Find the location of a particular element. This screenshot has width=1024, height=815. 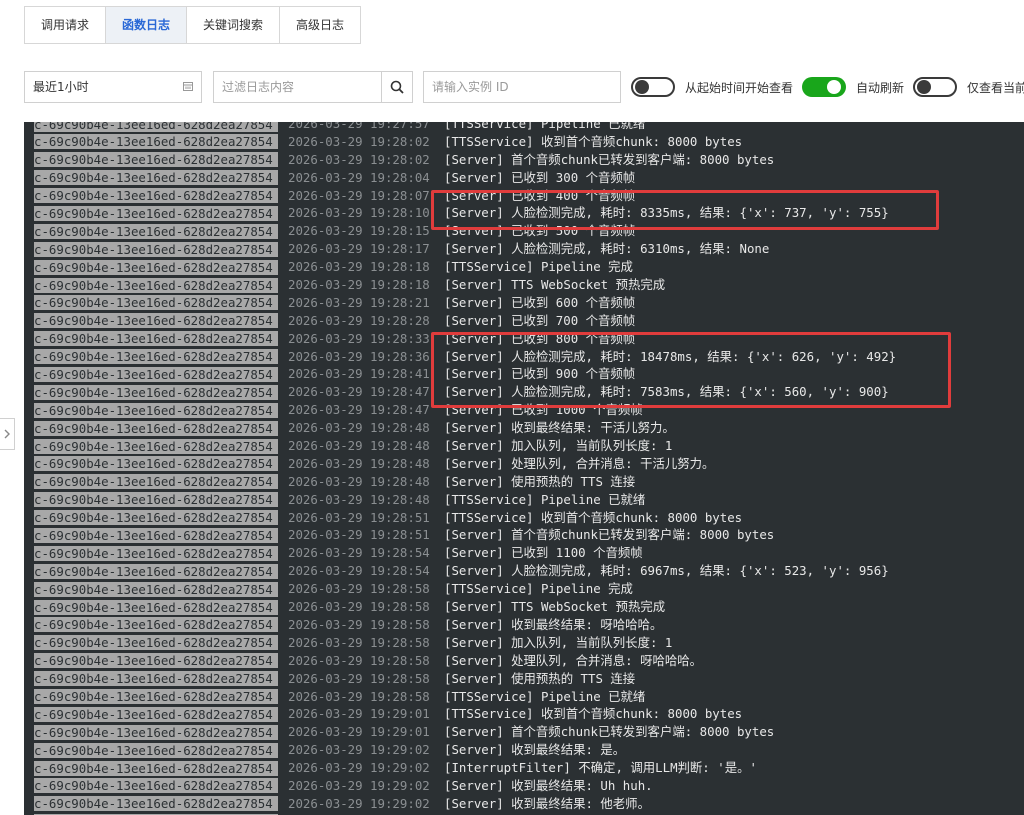

auto-refresh-label: 自动刷新 is located at coordinates (880, 88).